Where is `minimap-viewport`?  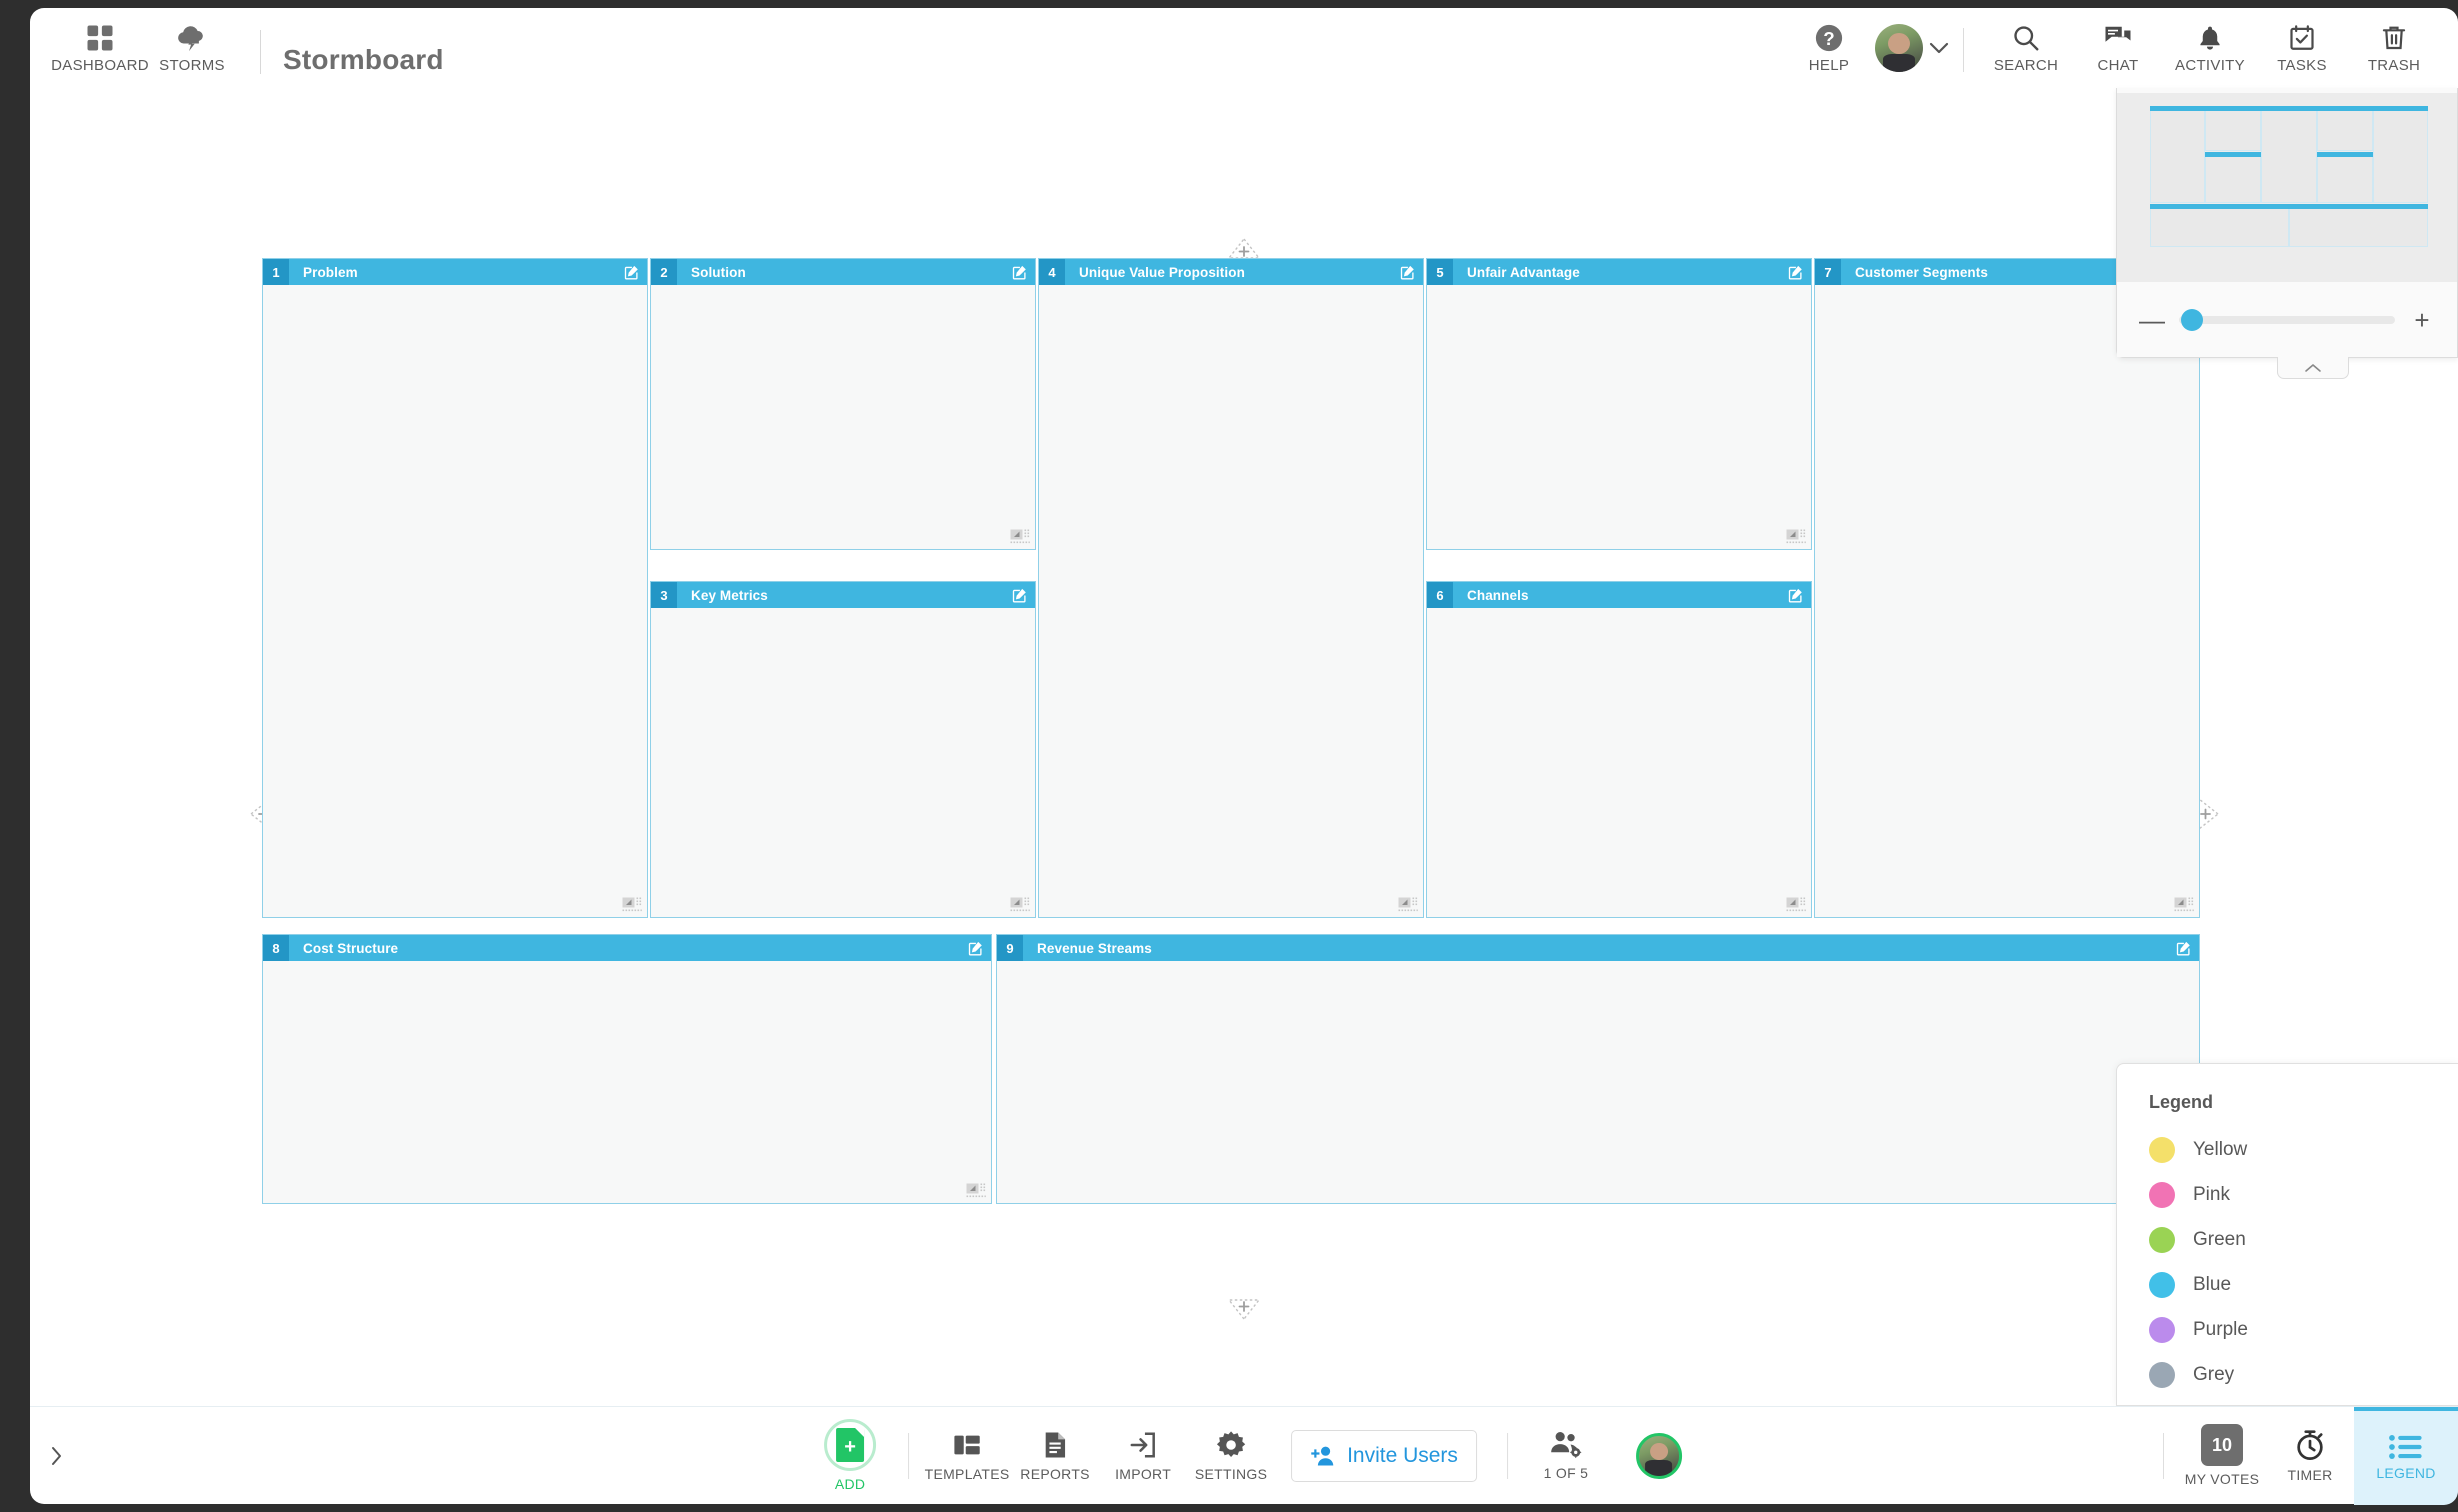 minimap-viewport is located at coordinates (2287, 188).